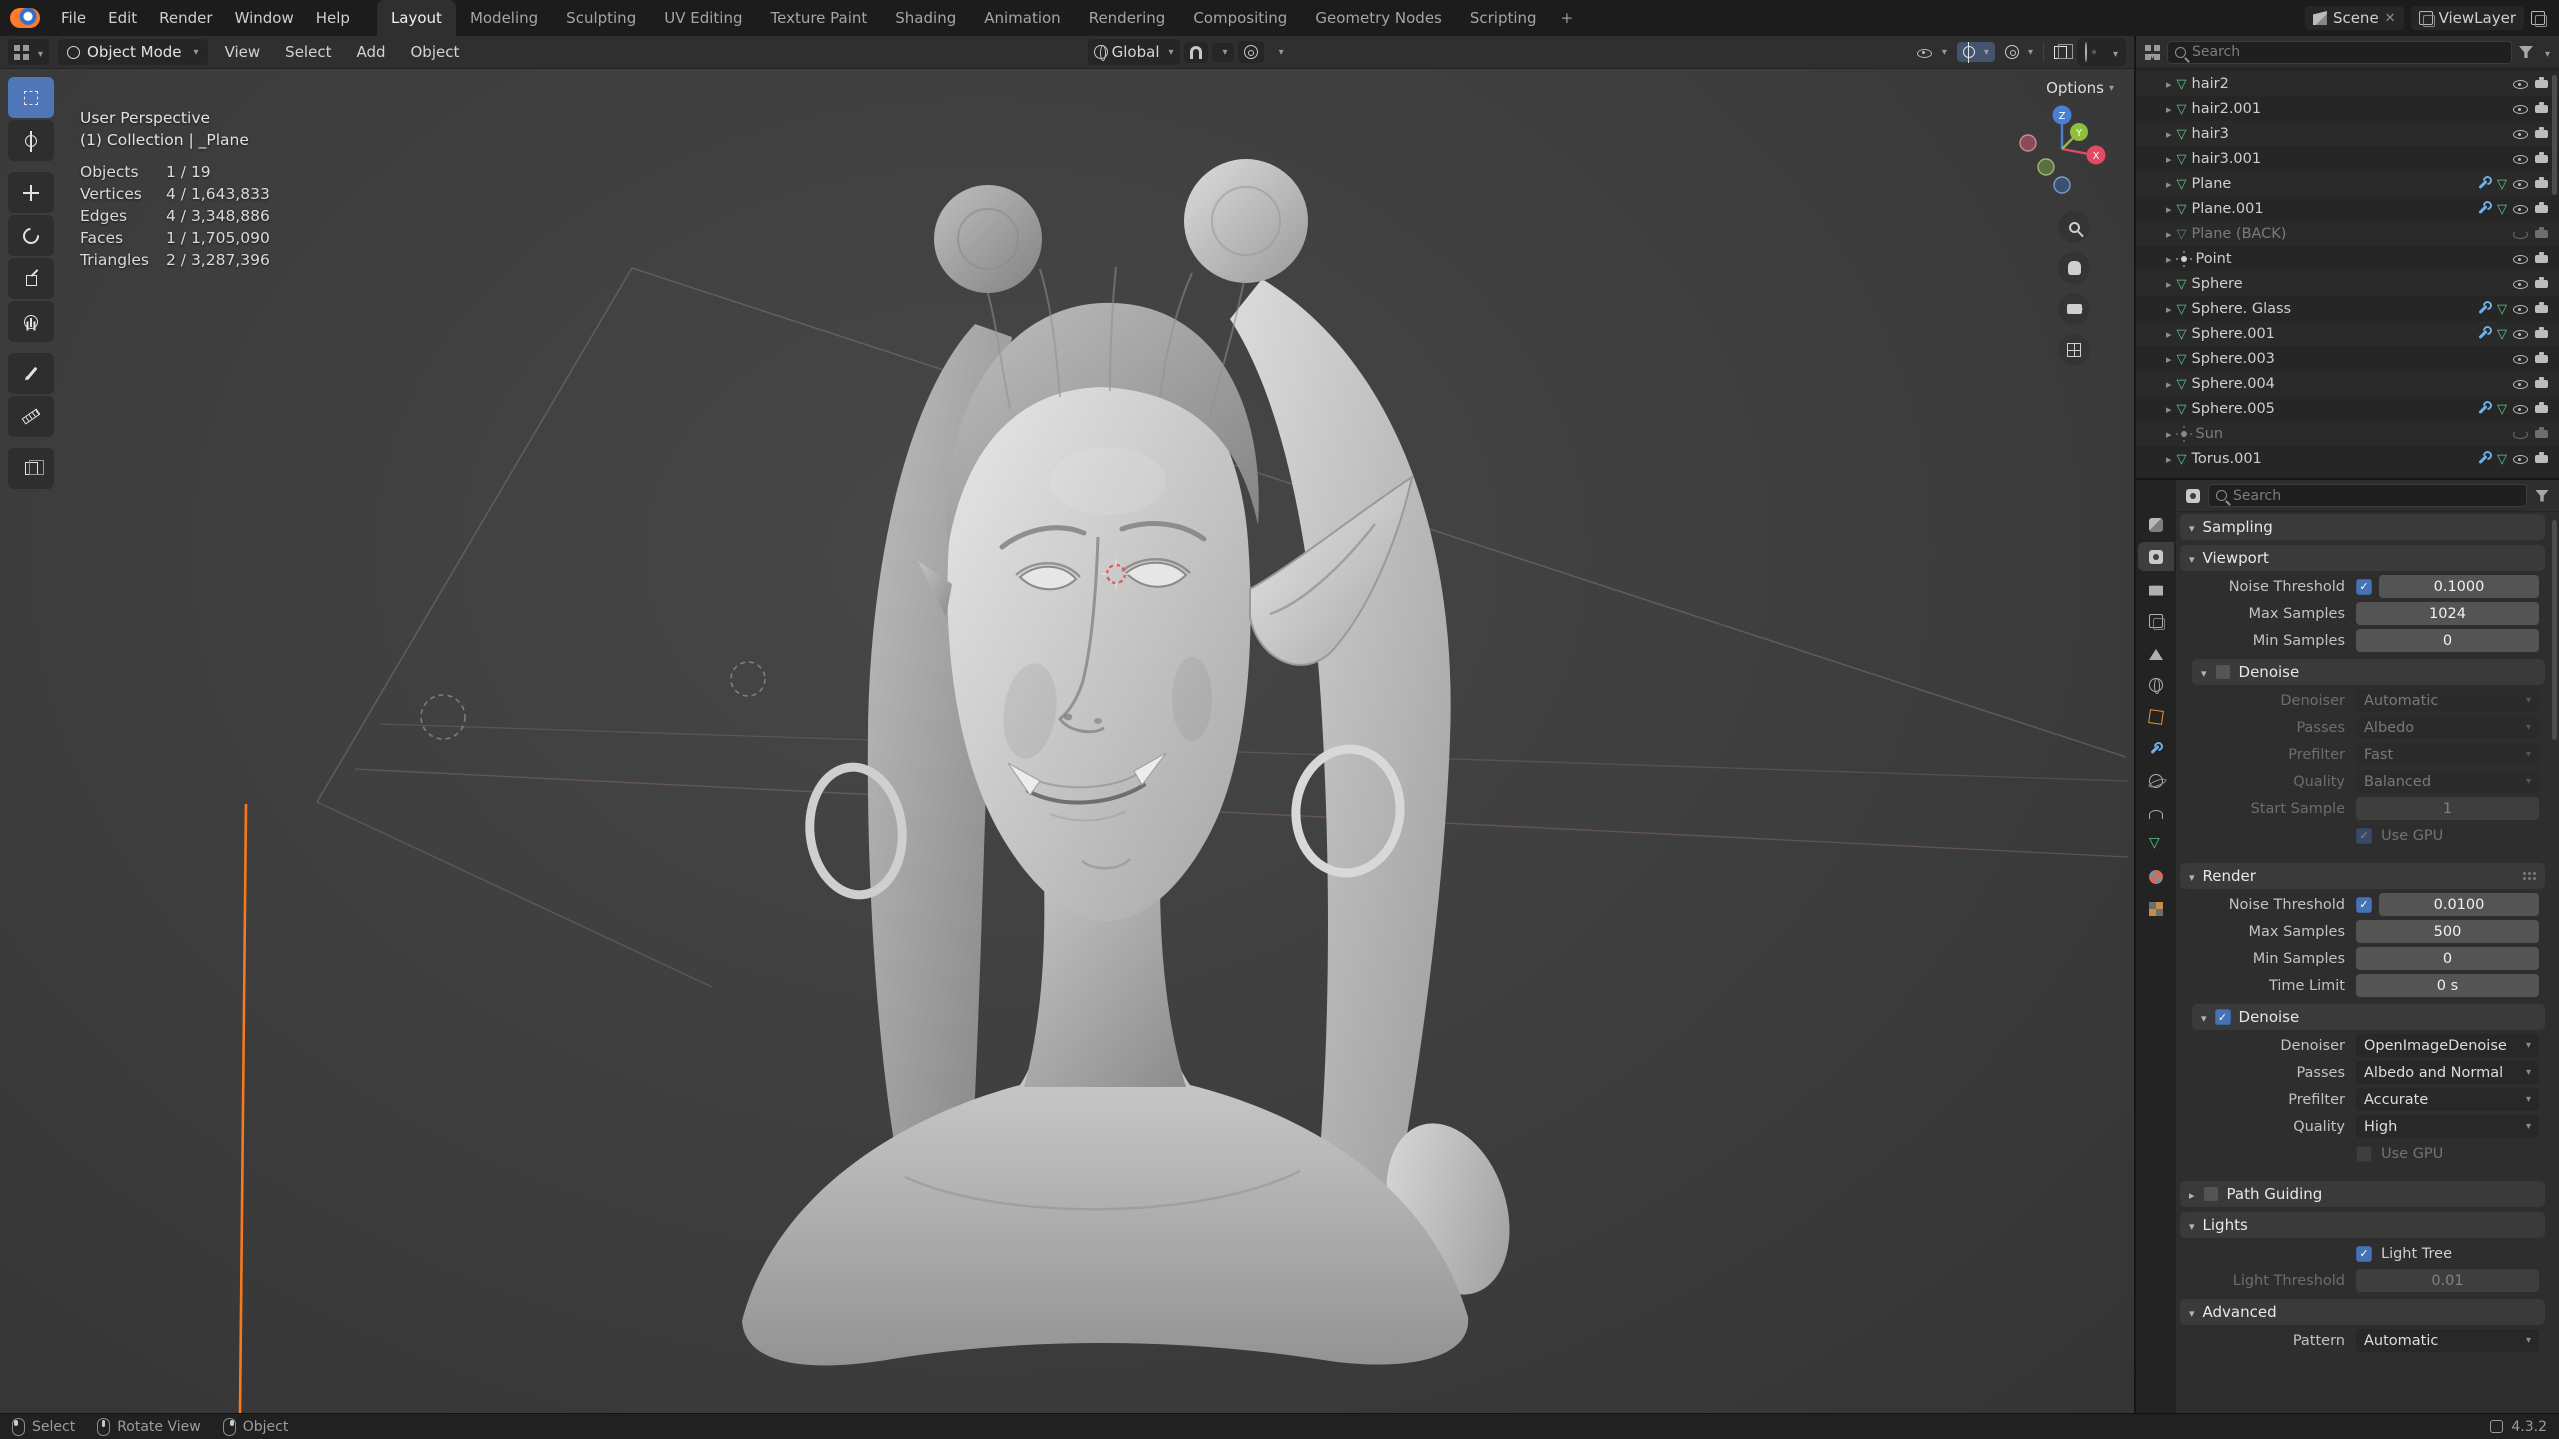 This screenshot has width=2559, height=1439. Describe the element at coordinates (31, 235) in the screenshot. I see `rotate-tool` at that location.